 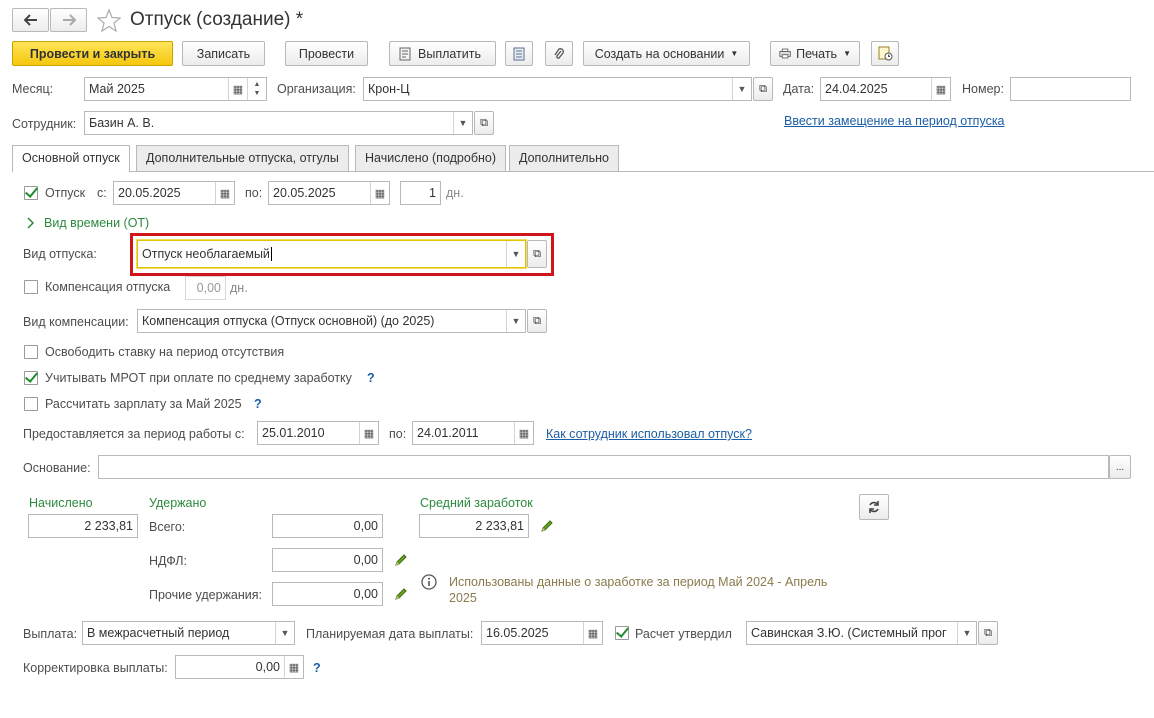 What do you see at coordinates (1070, 89) in the screenshot?
I see `number-field` at bounding box center [1070, 89].